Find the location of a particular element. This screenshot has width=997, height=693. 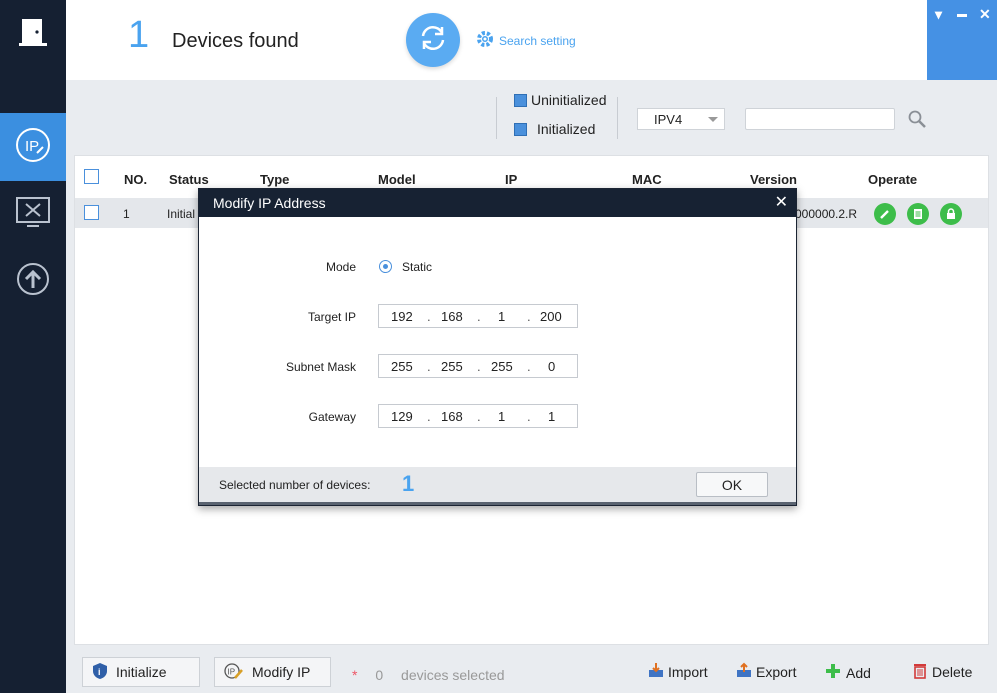

ip-version-value: IPV4 is located at coordinates (668, 119).